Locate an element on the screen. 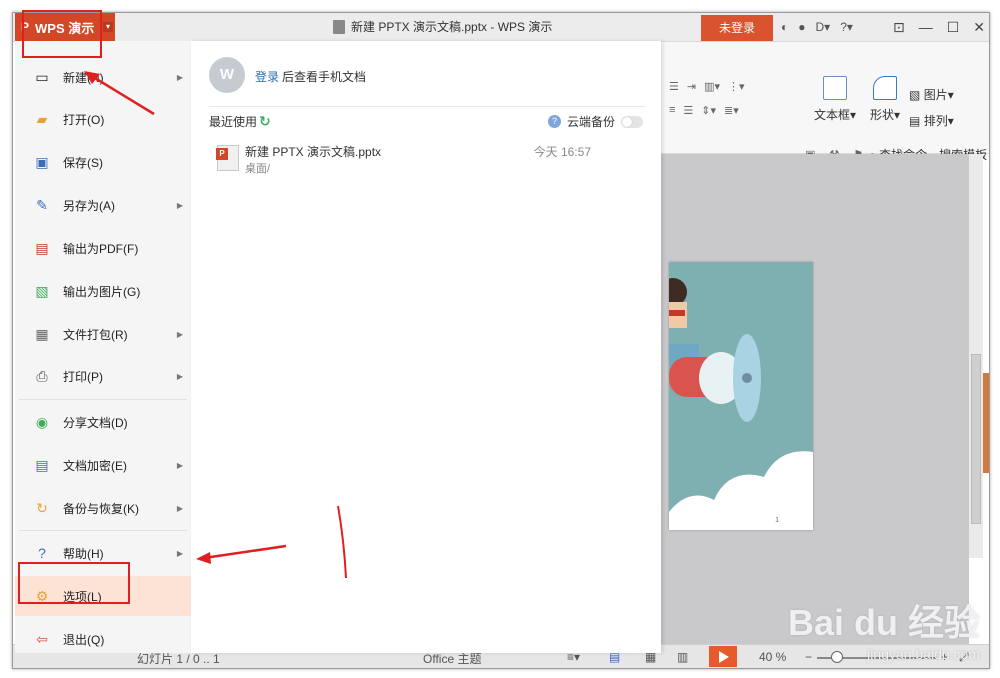  watermark-brand: Bai du 经验 is located at coordinates (883, 622).